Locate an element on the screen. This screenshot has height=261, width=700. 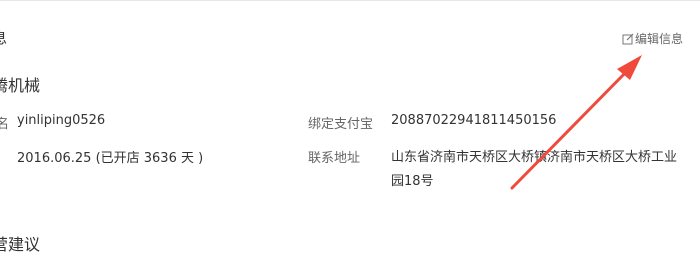
alipay-label: 绑定支付宝 is located at coordinates (341, 124).